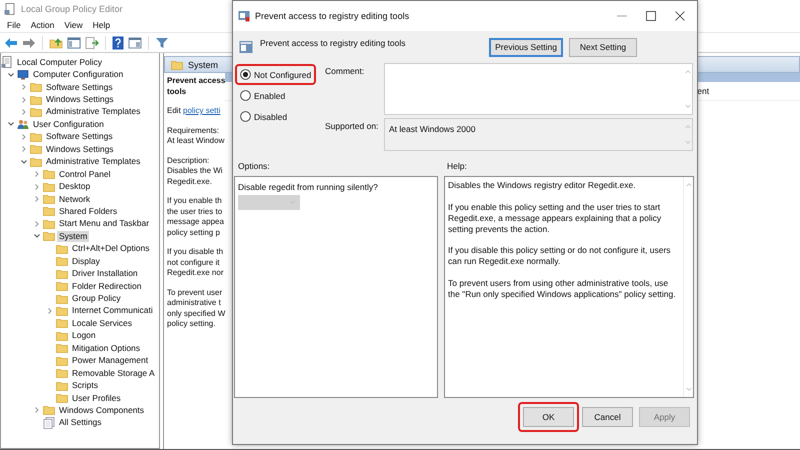 The width and height of the screenshot is (800, 450). Describe the element at coordinates (56, 42) in the screenshot. I see `folder-up-icon` at that location.